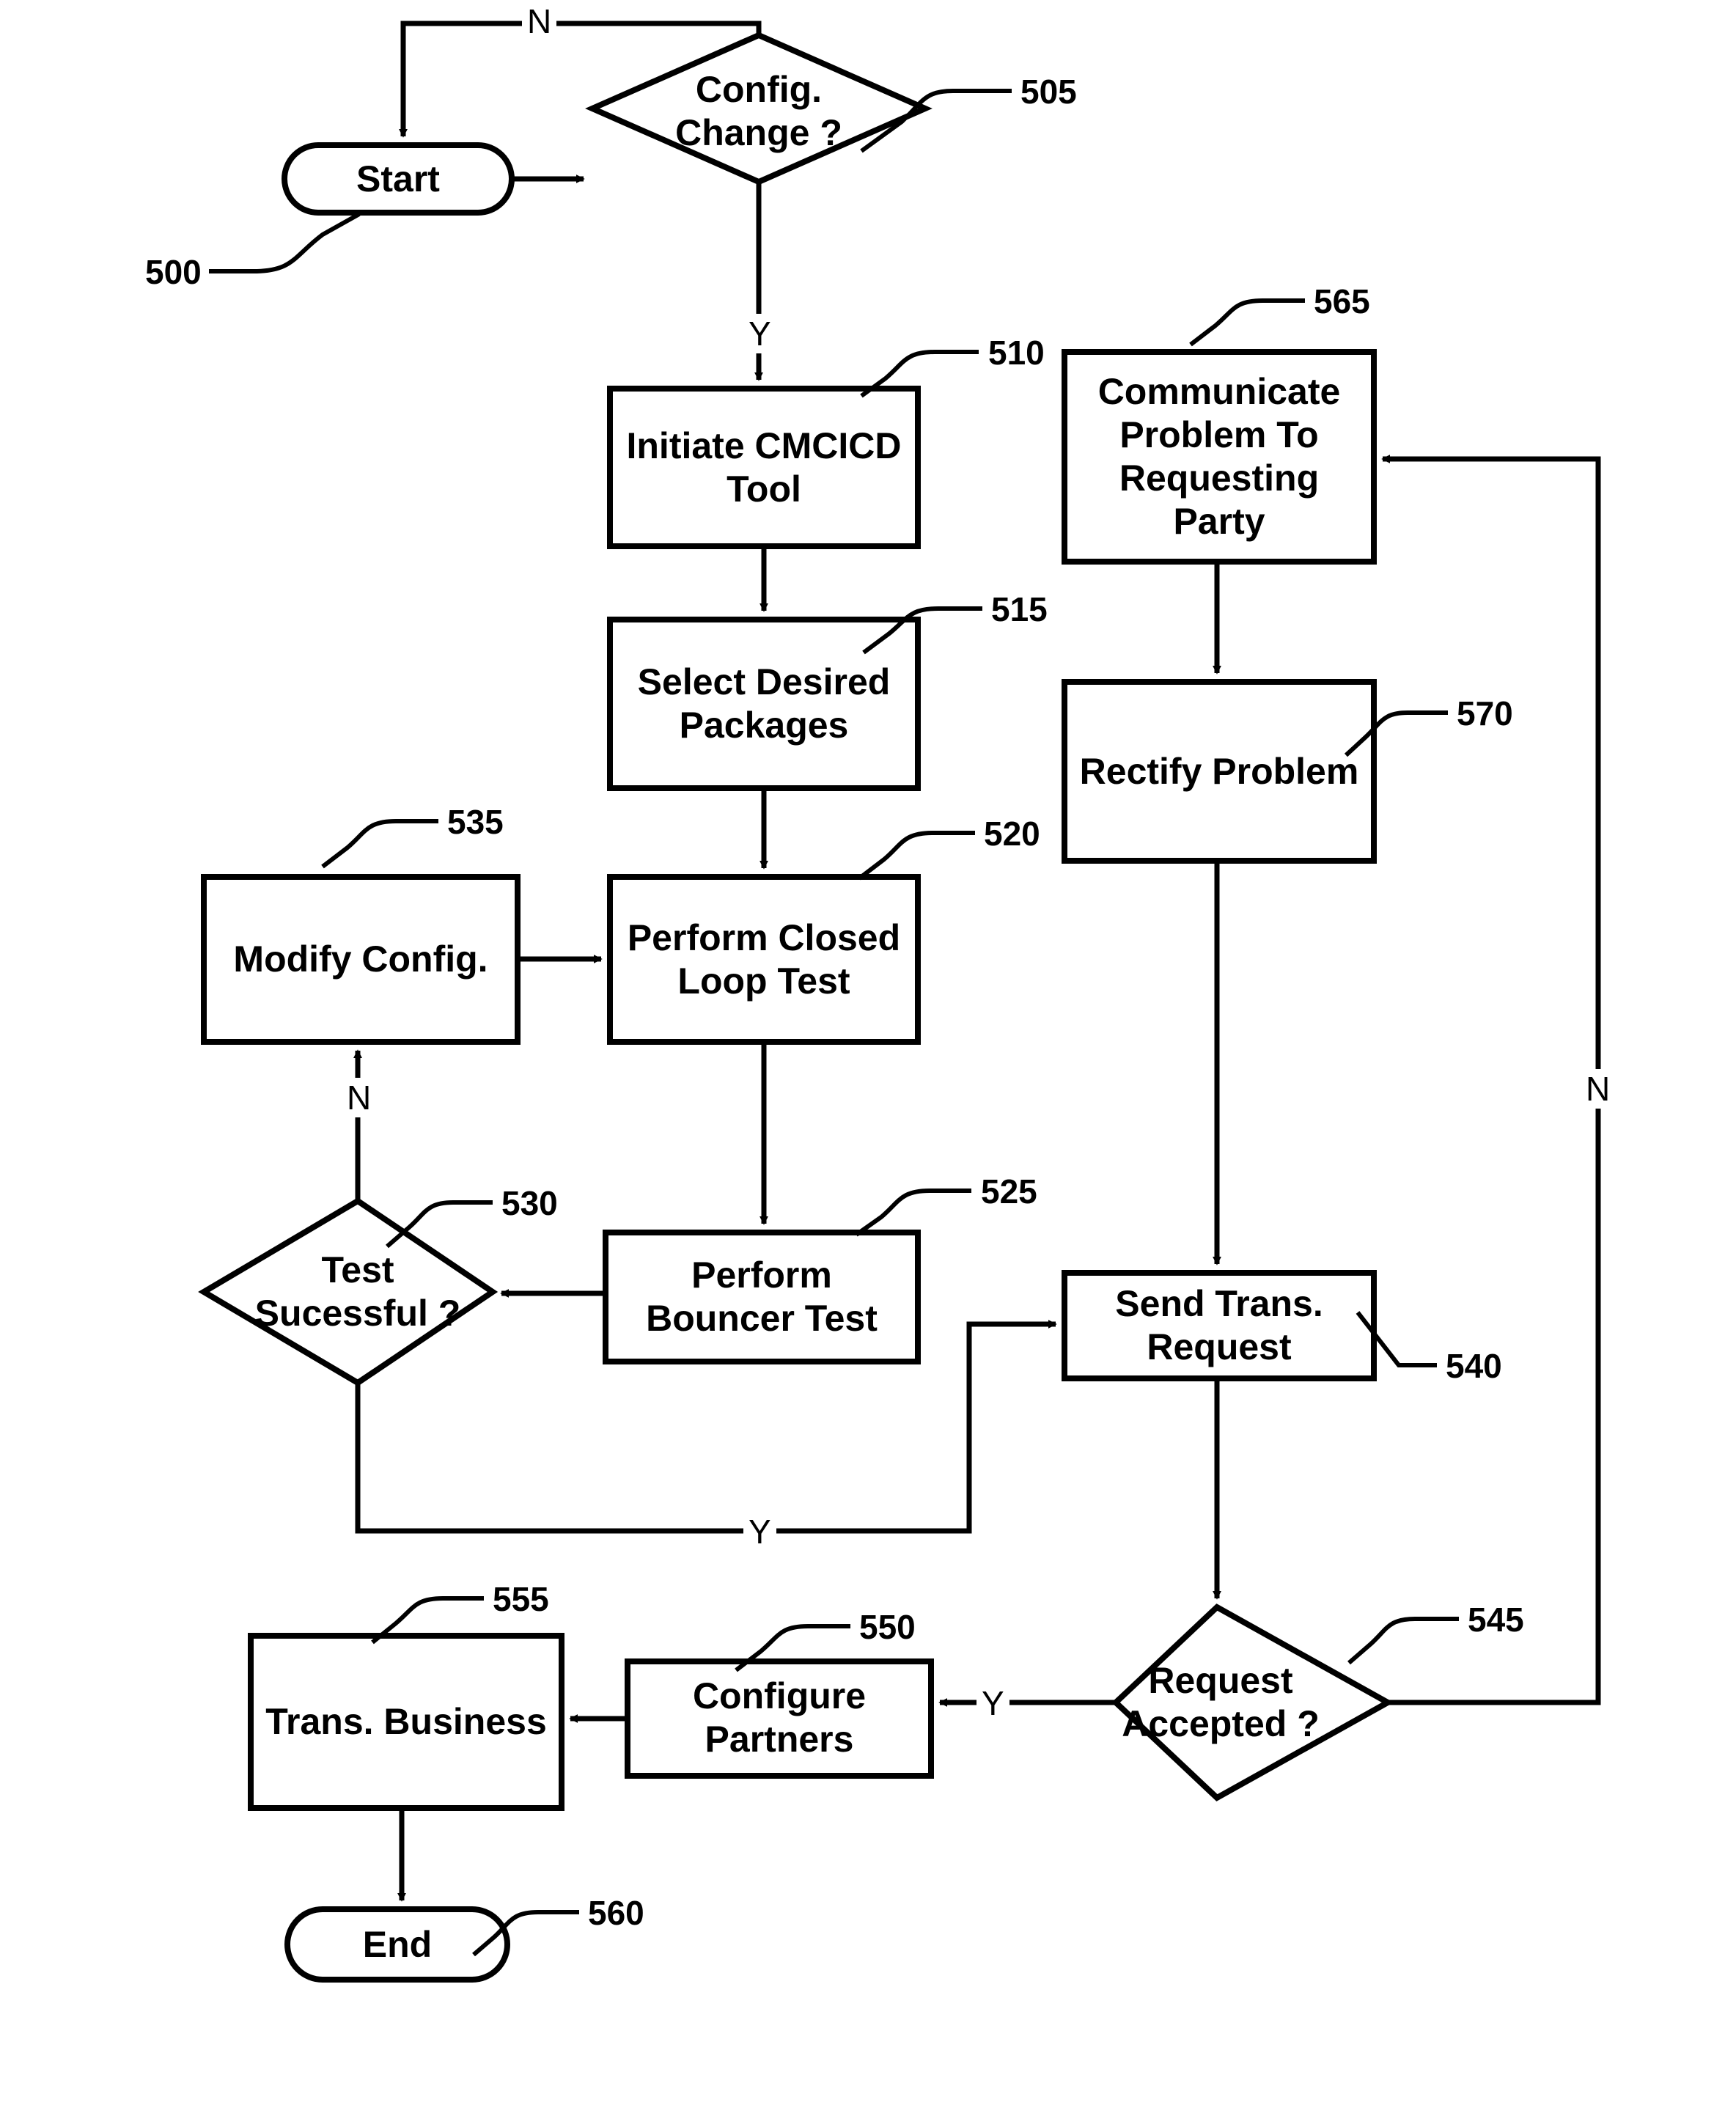 This screenshot has height=2105, width=1736. What do you see at coordinates (539, 21) in the screenshot?
I see `edge-label-config-change-no: N` at bounding box center [539, 21].